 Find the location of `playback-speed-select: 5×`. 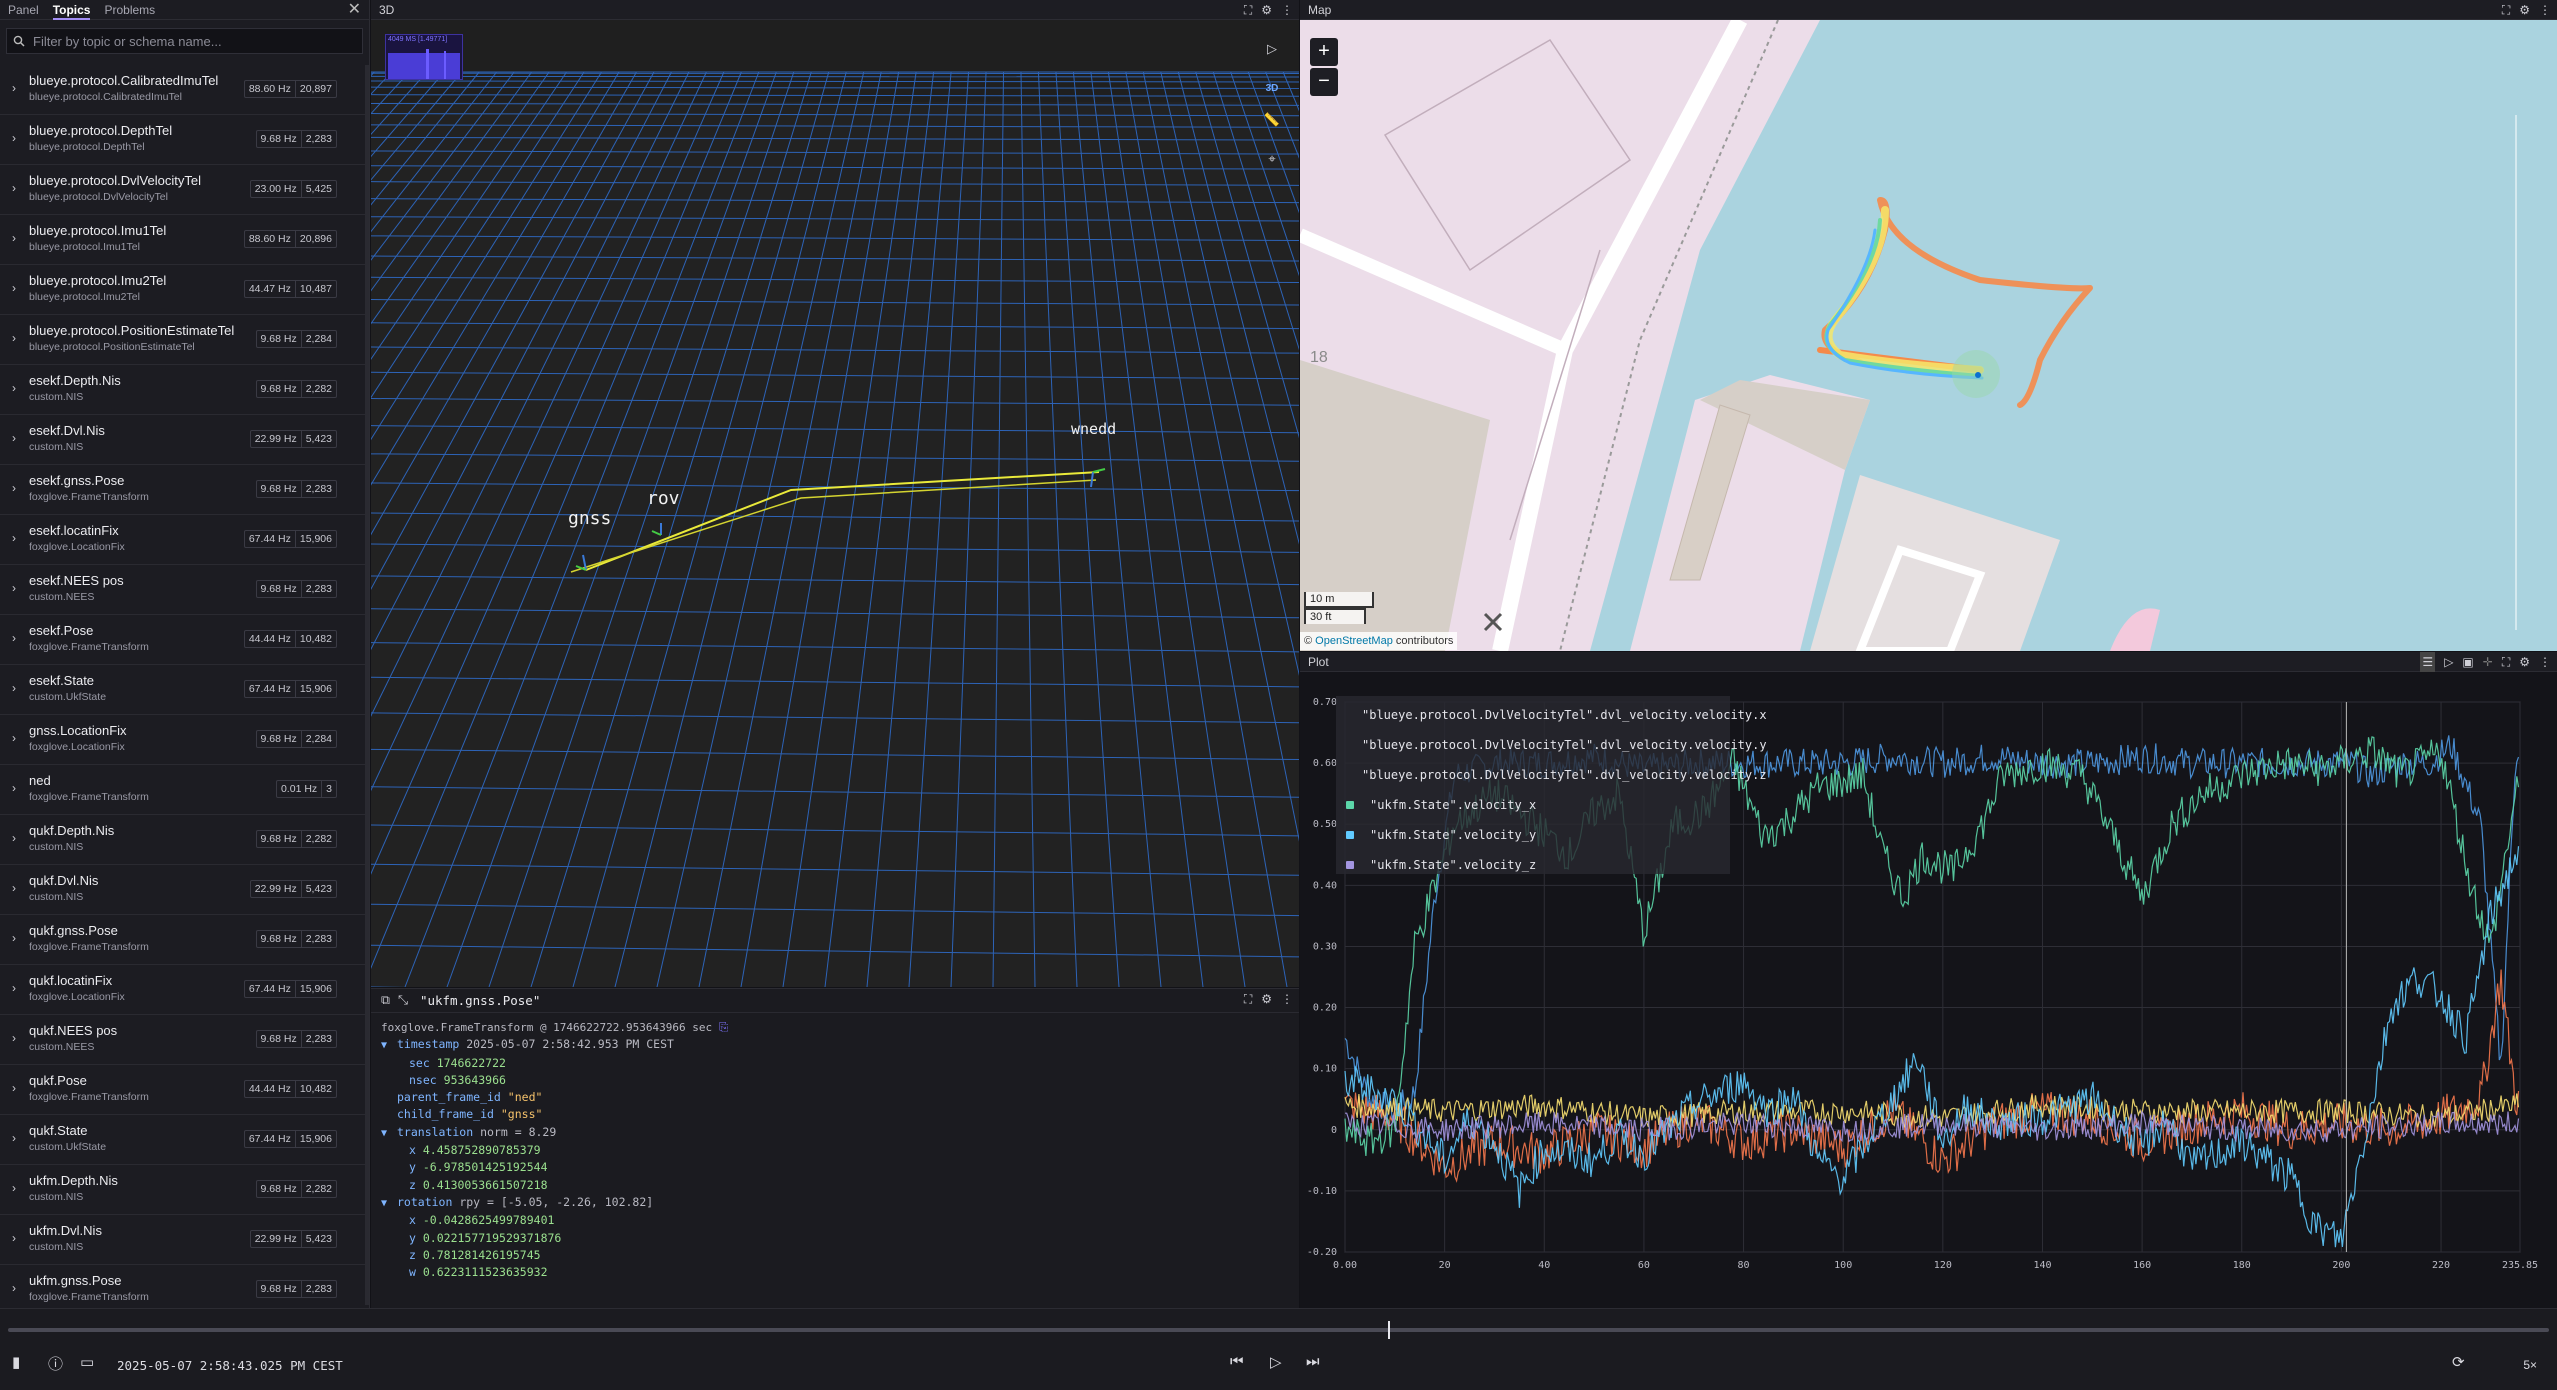

playback-speed-select: 5× is located at coordinates (2530, 1365).